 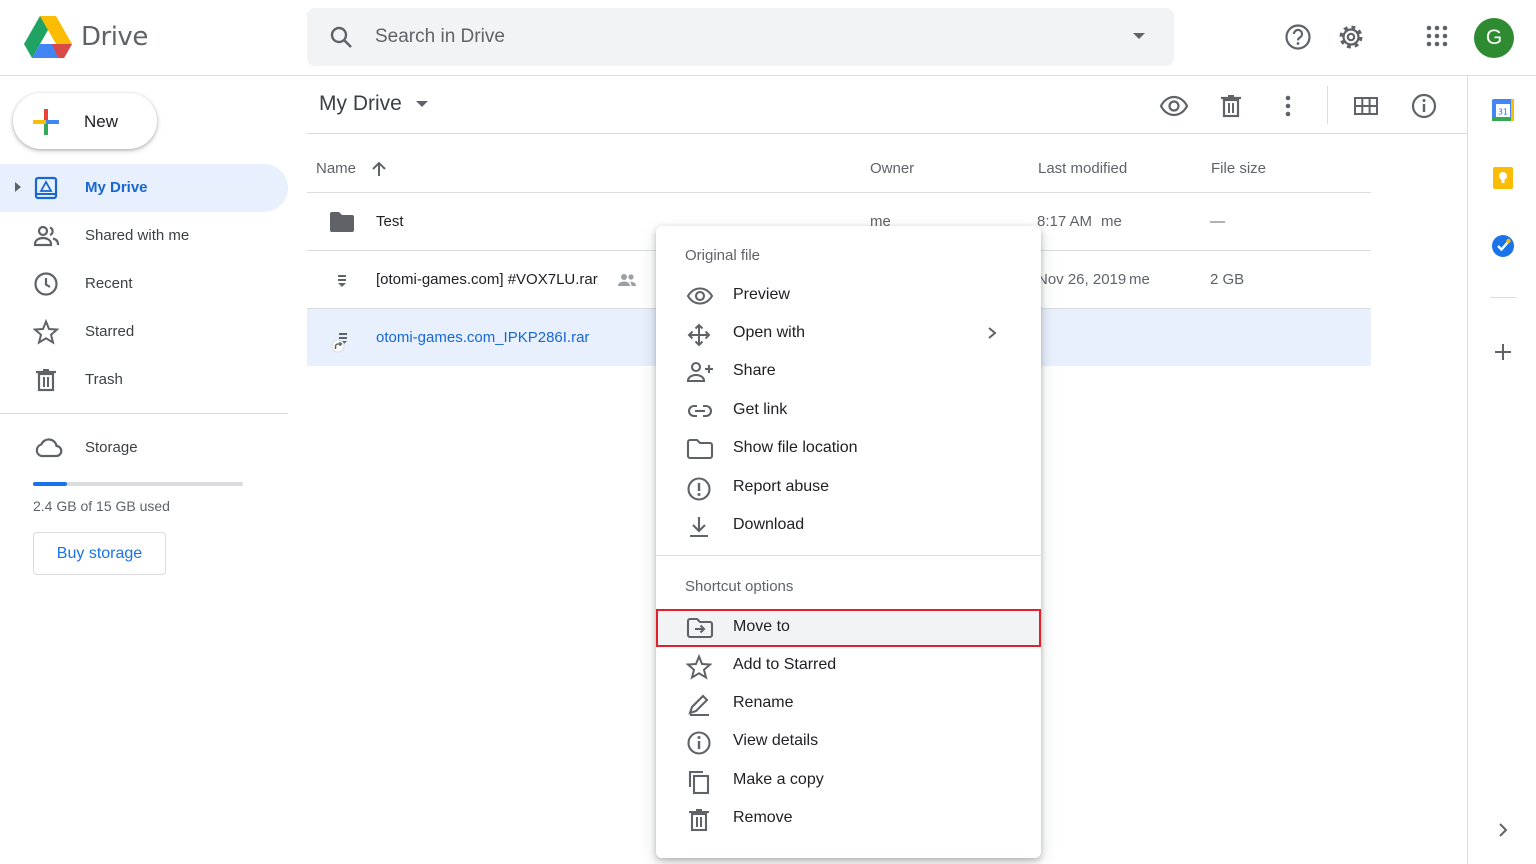 I want to click on keep-icon, so click(x=1503, y=178).